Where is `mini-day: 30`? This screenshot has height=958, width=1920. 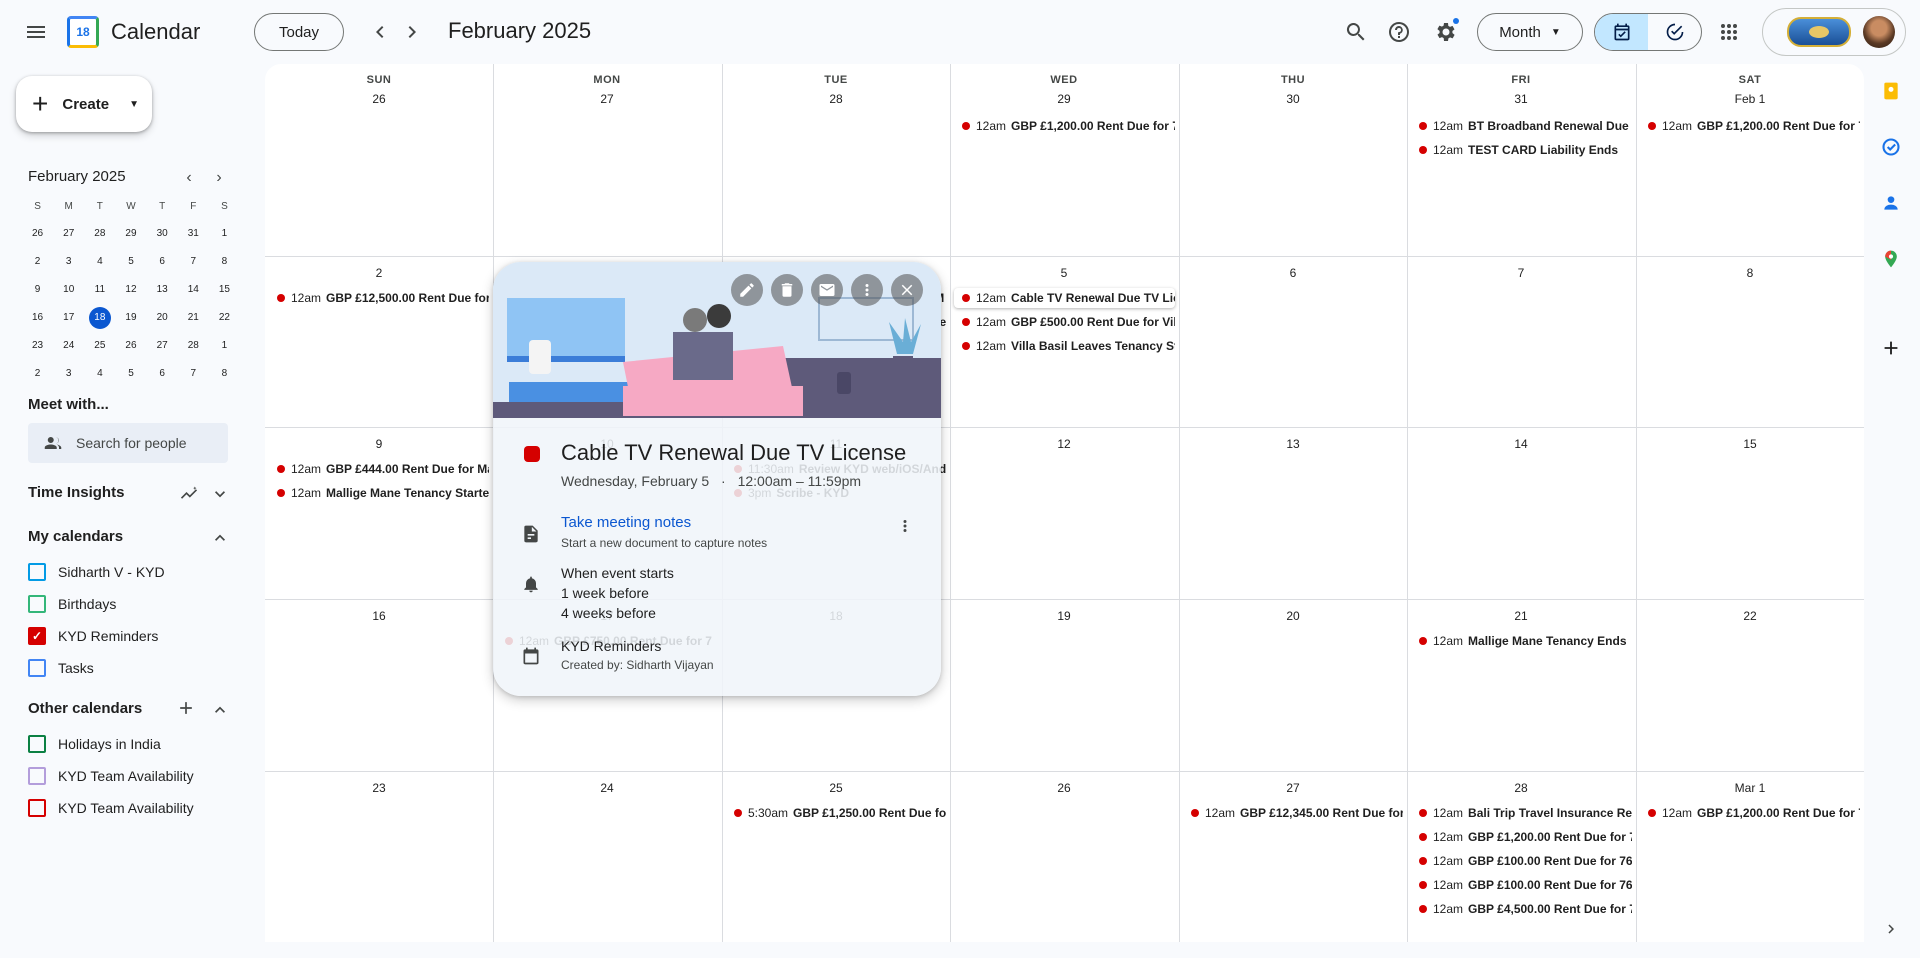 mini-day: 30 is located at coordinates (162, 234).